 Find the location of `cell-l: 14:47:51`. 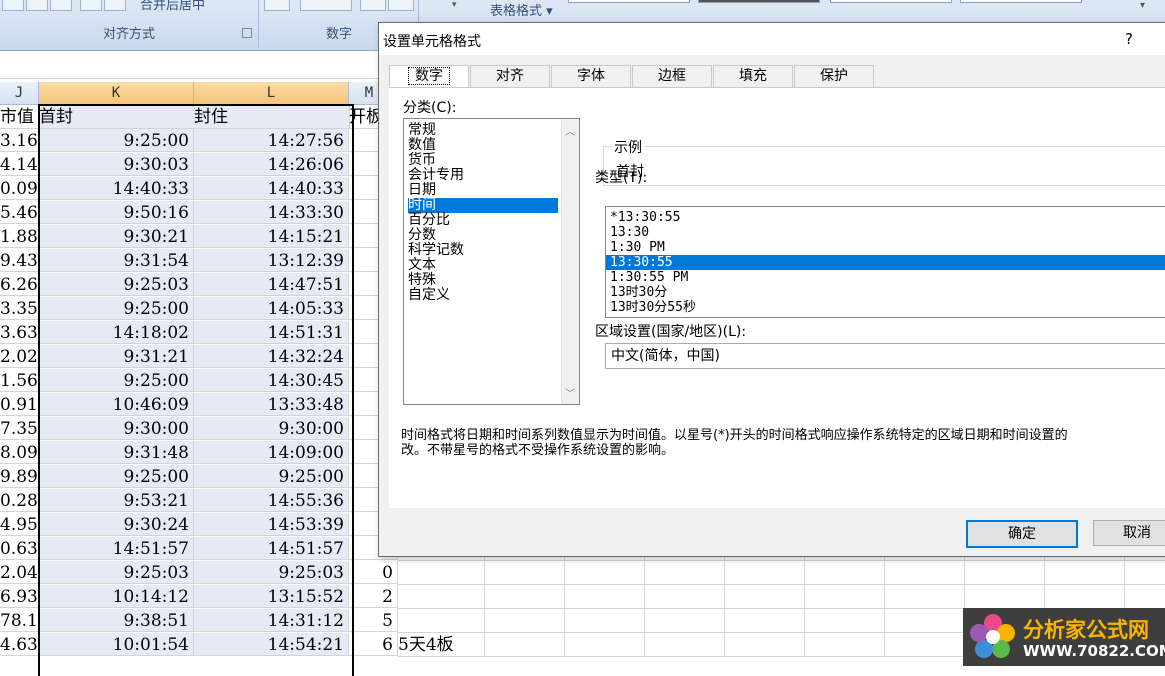

cell-l: 14:47:51 is located at coordinates (271, 284).